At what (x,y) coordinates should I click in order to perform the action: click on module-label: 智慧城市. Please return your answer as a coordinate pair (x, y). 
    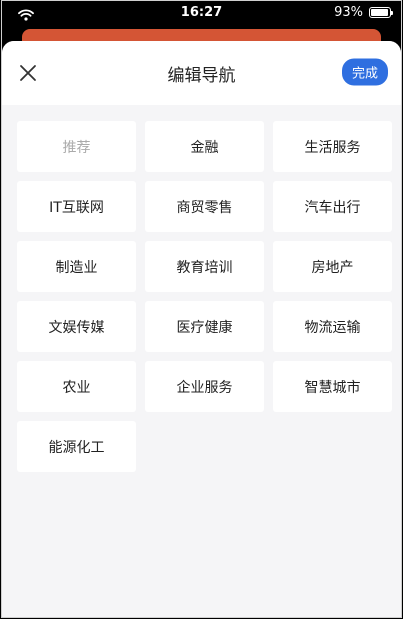
    Looking at the image, I should click on (332, 387).